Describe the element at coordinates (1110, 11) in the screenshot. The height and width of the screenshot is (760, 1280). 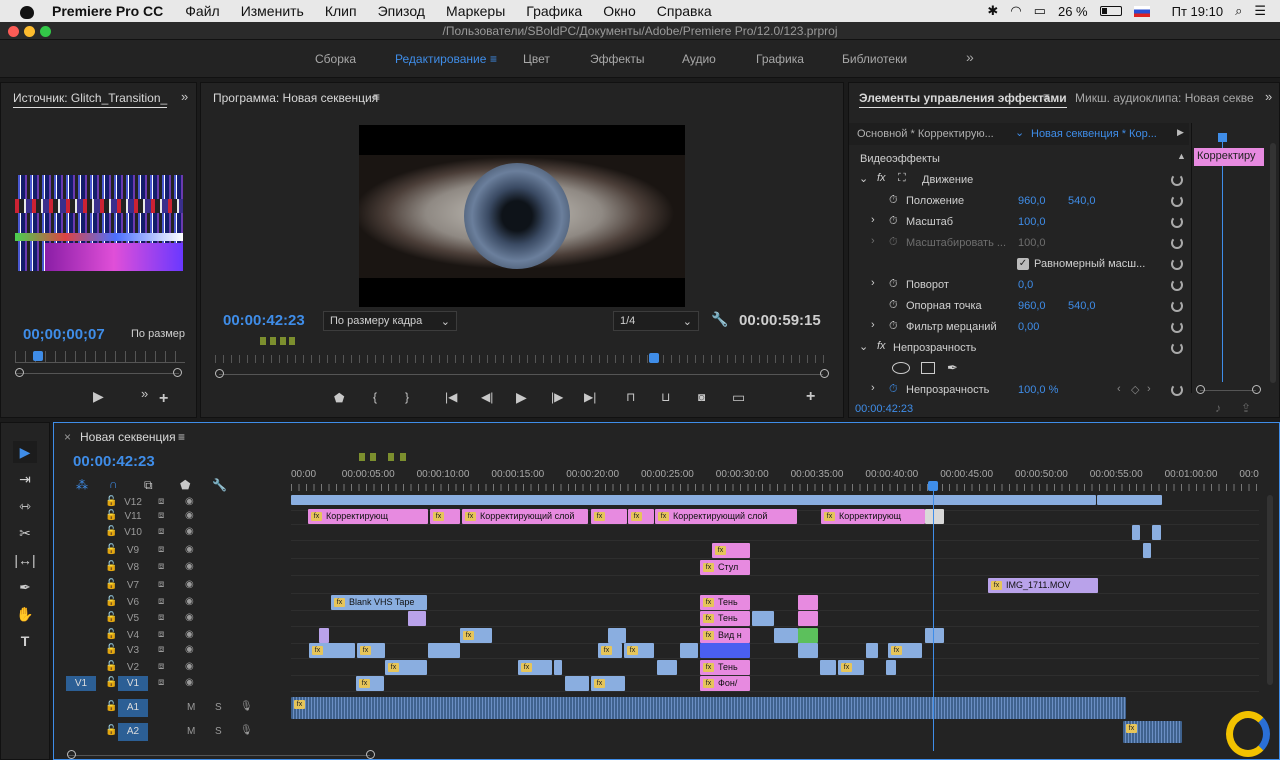
I see `battery-icon` at that location.